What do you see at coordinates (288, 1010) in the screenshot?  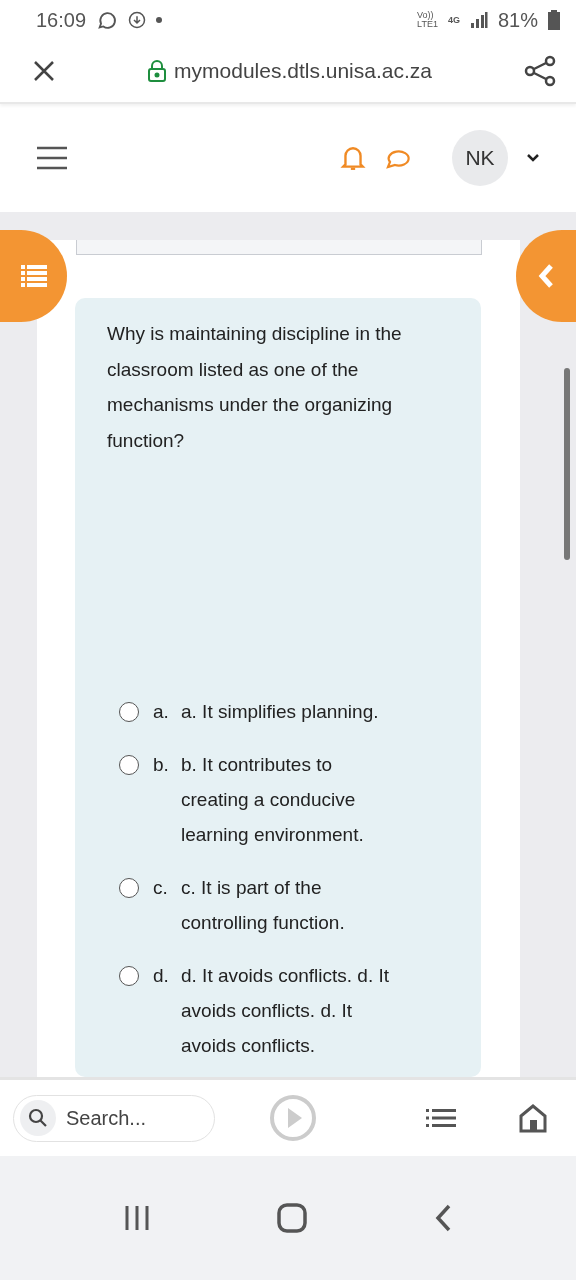 I see `option-text: d. It avoids conflicts. d. It avoids conflicts. d. It avoids conflicts.` at bounding box center [288, 1010].